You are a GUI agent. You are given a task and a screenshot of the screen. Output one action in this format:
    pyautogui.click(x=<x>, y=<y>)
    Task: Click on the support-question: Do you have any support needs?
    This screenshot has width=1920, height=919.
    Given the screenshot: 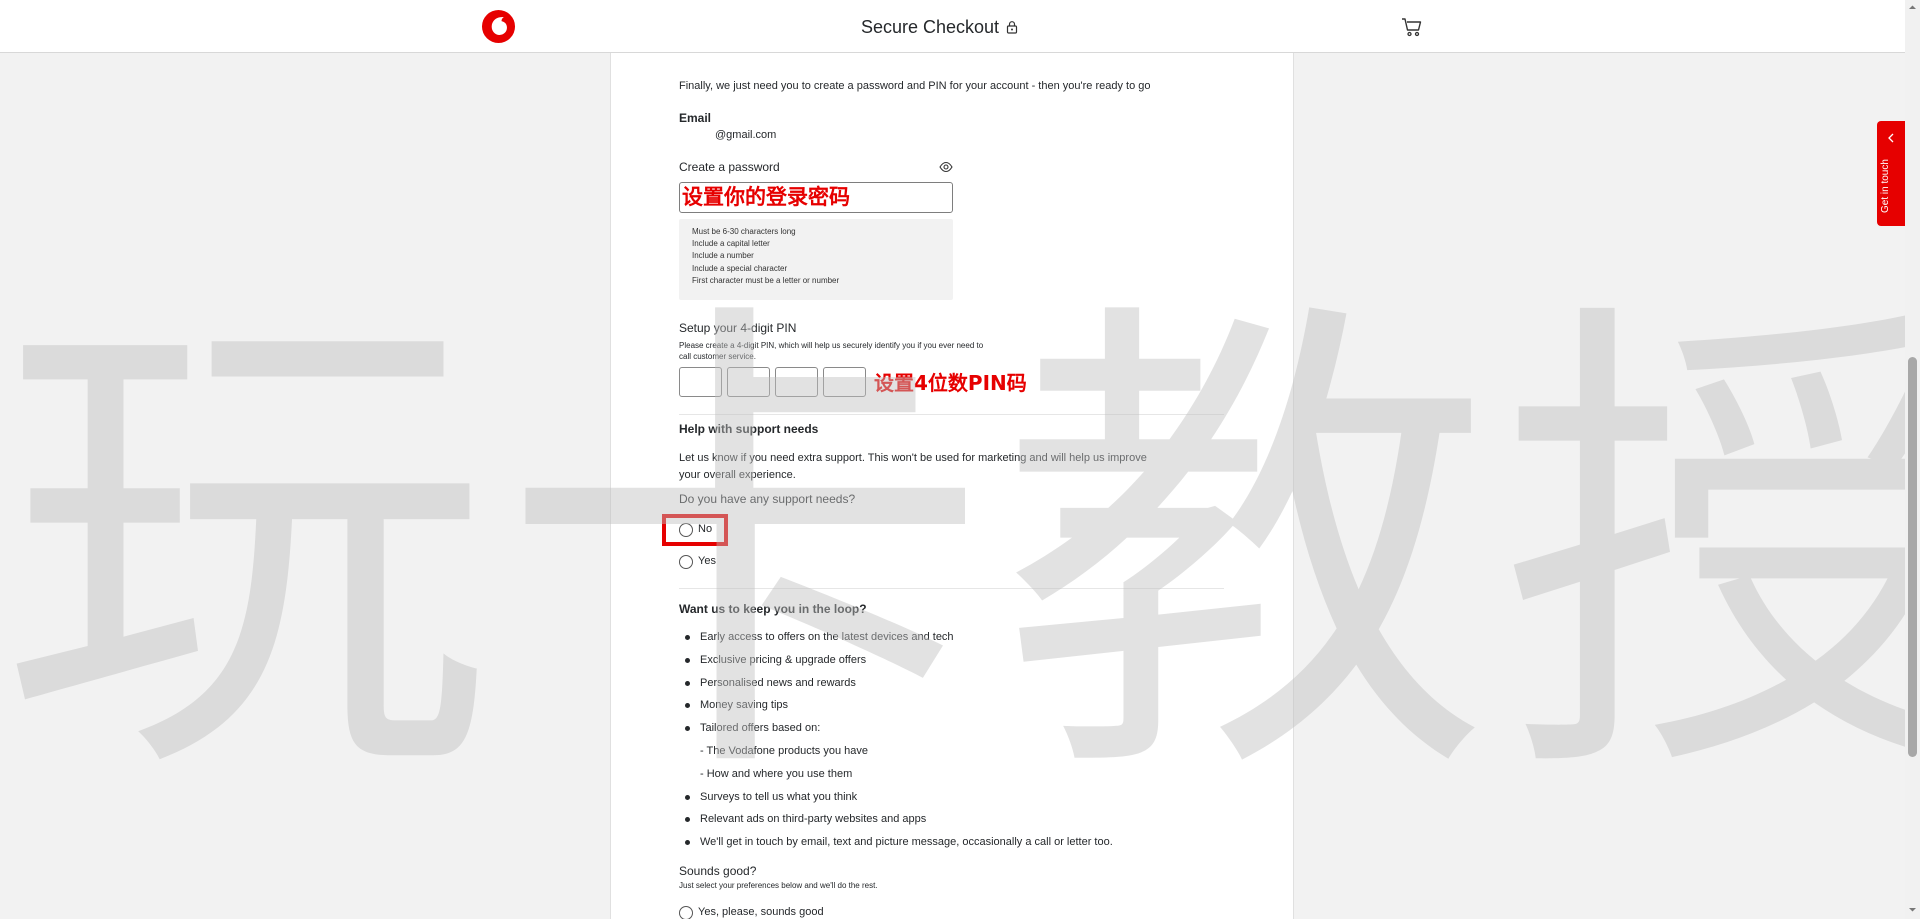 What is the action you would take?
    pyautogui.click(x=767, y=499)
    